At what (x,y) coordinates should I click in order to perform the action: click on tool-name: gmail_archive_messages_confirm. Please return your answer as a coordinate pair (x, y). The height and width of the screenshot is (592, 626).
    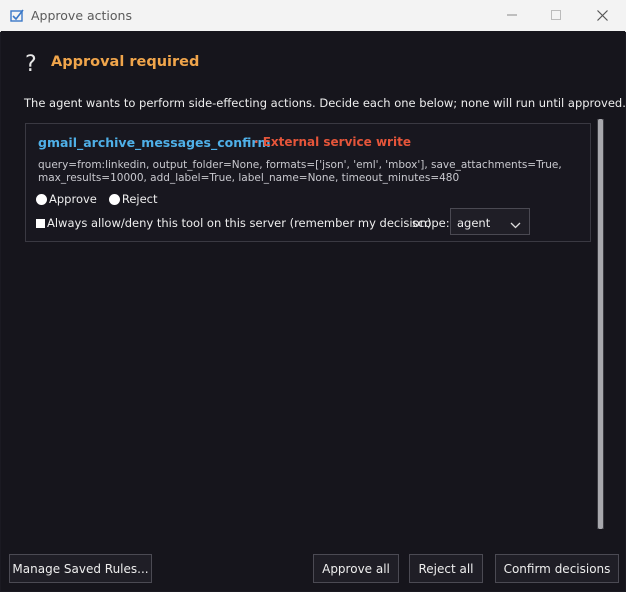
    Looking at the image, I should click on (154, 142).